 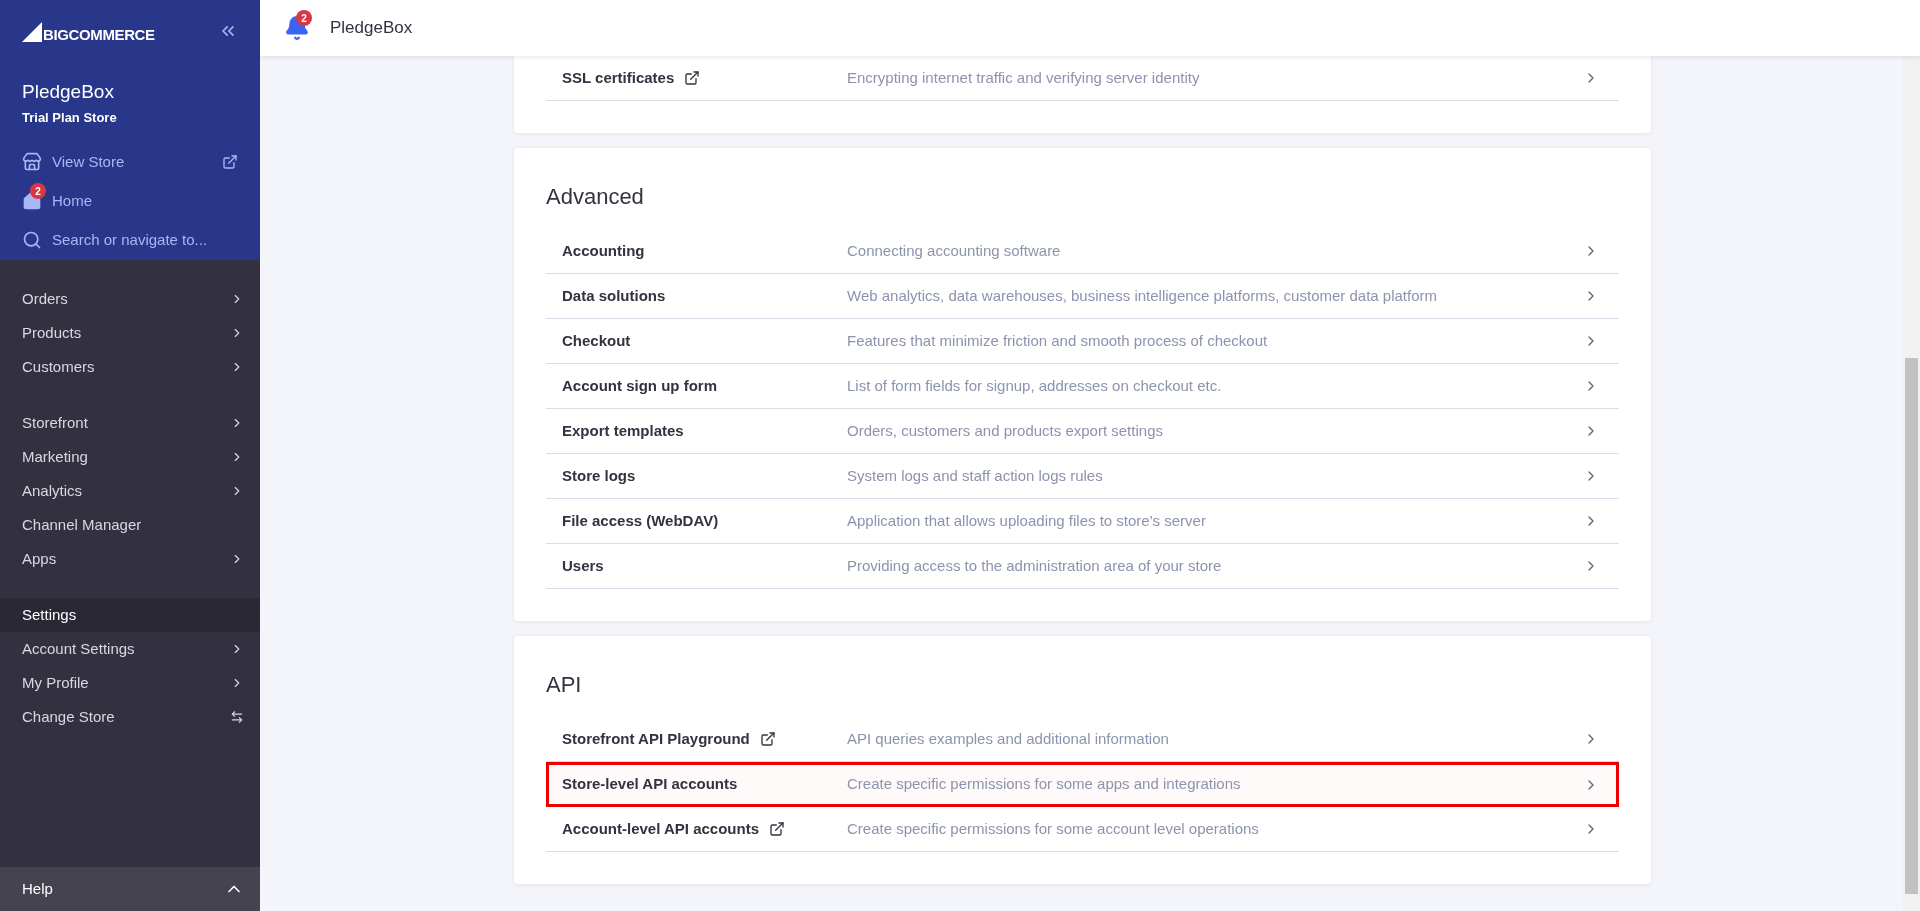 What do you see at coordinates (32, 240) in the screenshot?
I see `search-icon` at bounding box center [32, 240].